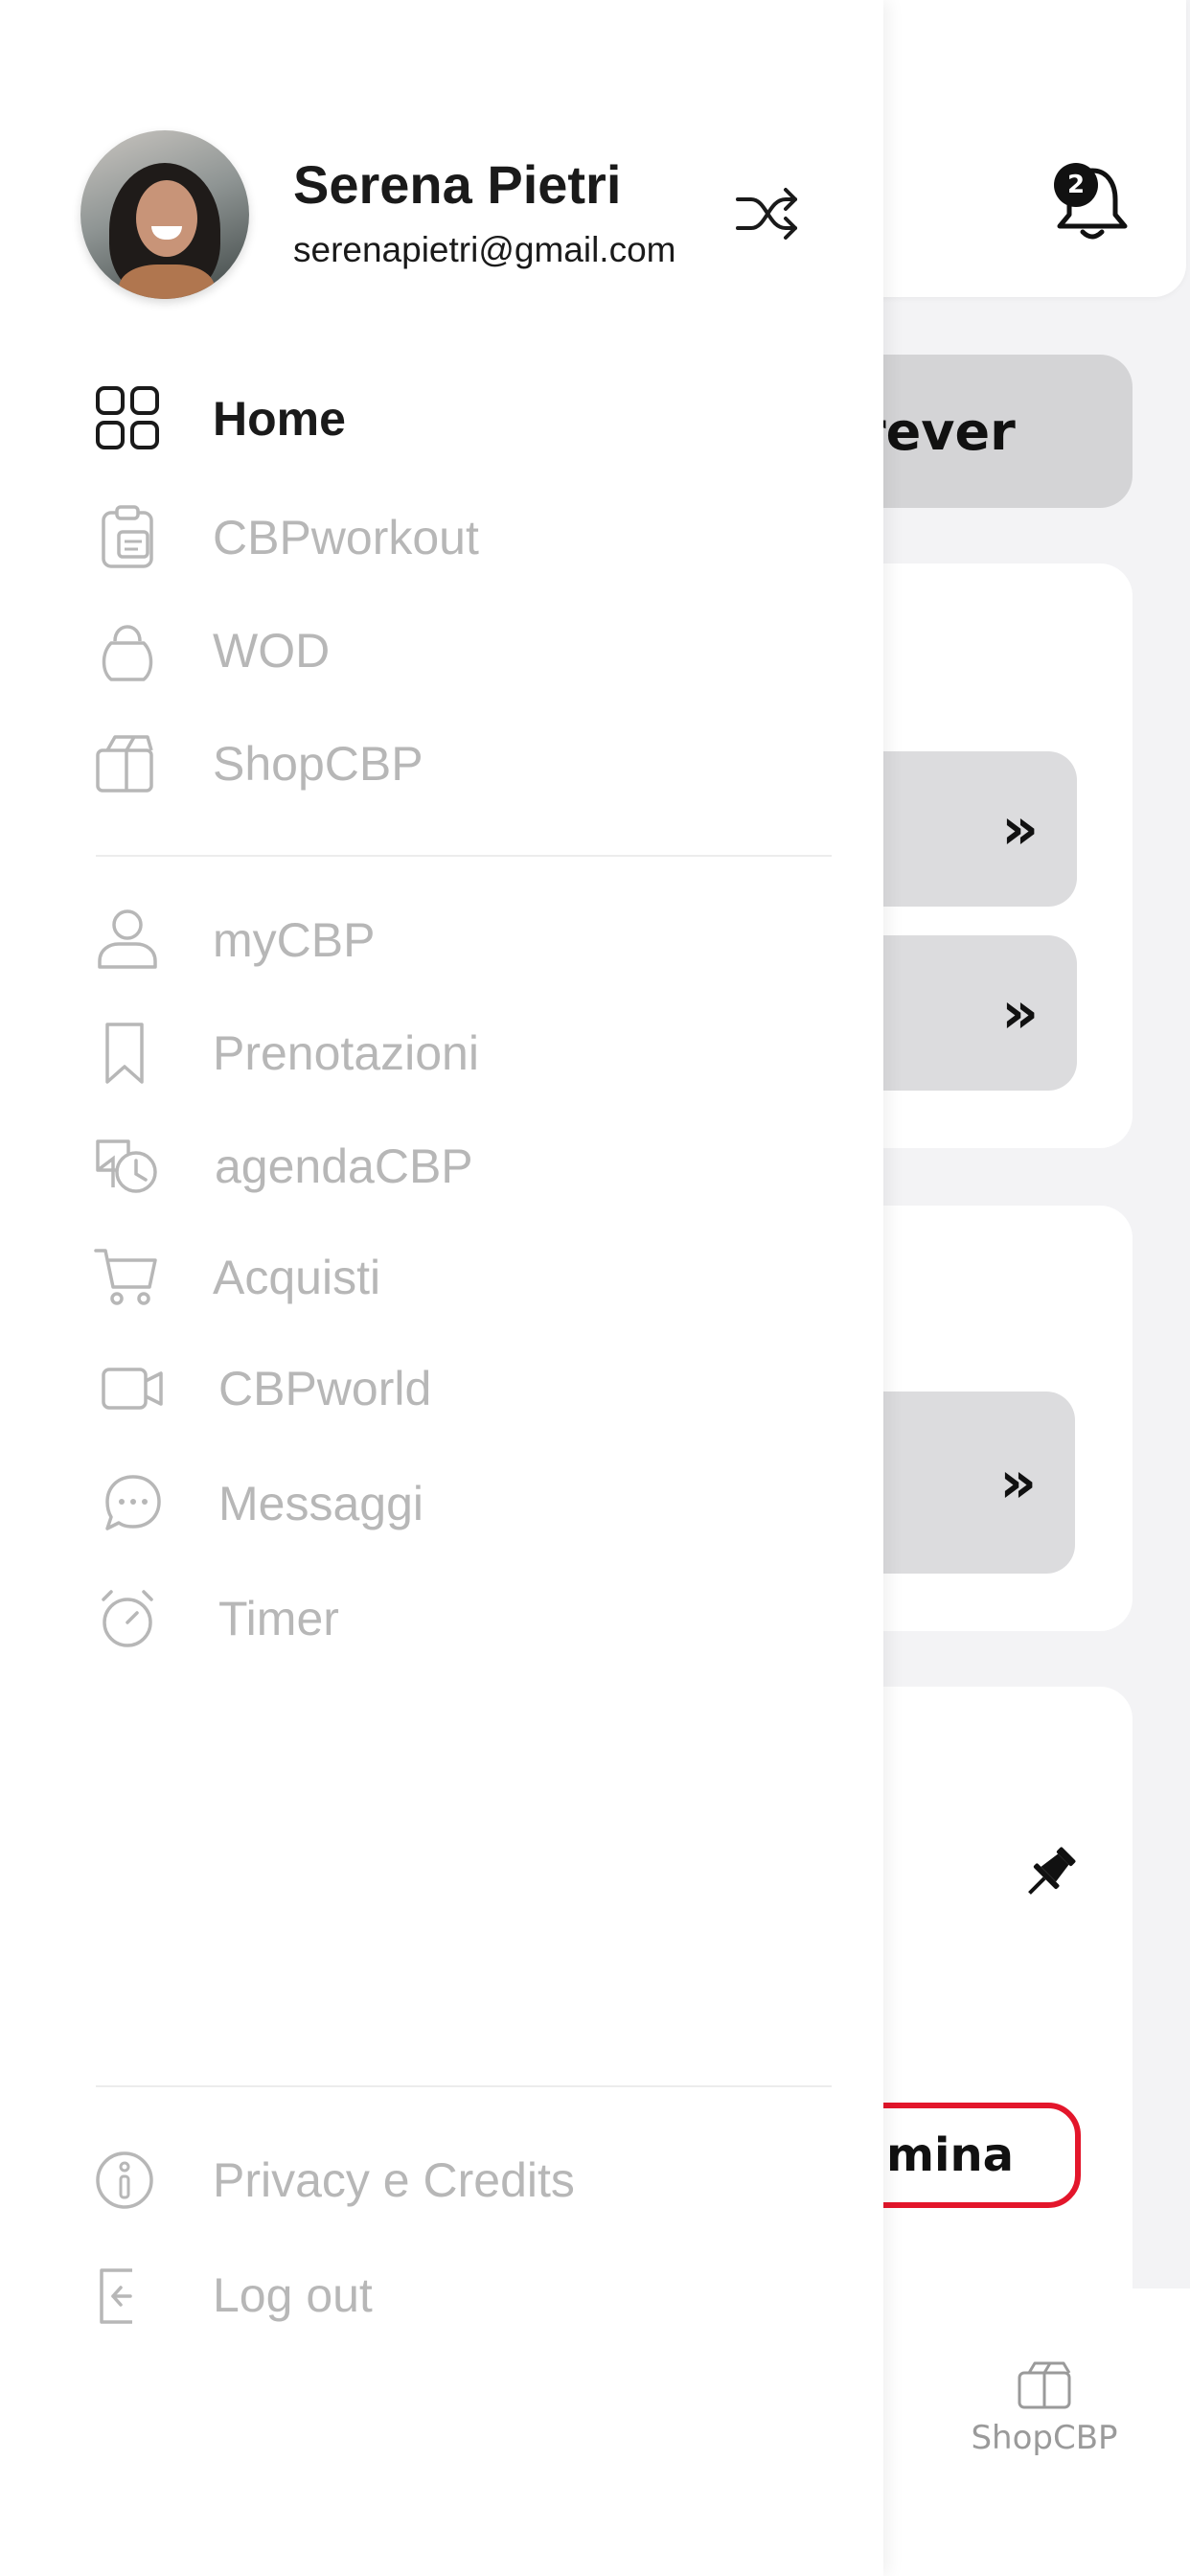 This screenshot has width=1190, height=2576. Describe the element at coordinates (279, 1618) in the screenshot. I see `menu-item-label: Timer` at that location.